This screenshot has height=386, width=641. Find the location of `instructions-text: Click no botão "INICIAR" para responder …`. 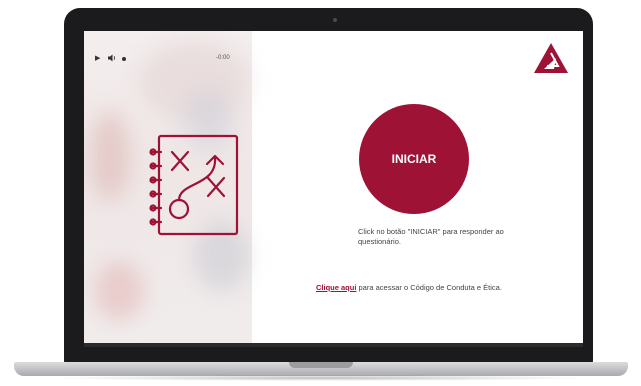

instructions-text: Click no botão "INICIAR" para responder … is located at coordinates (431, 236).